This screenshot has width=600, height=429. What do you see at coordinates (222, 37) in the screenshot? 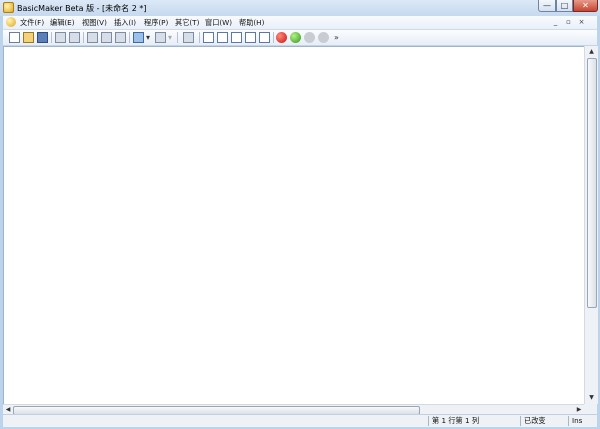
I see `outdent-icon` at bounding box center [222, 37].